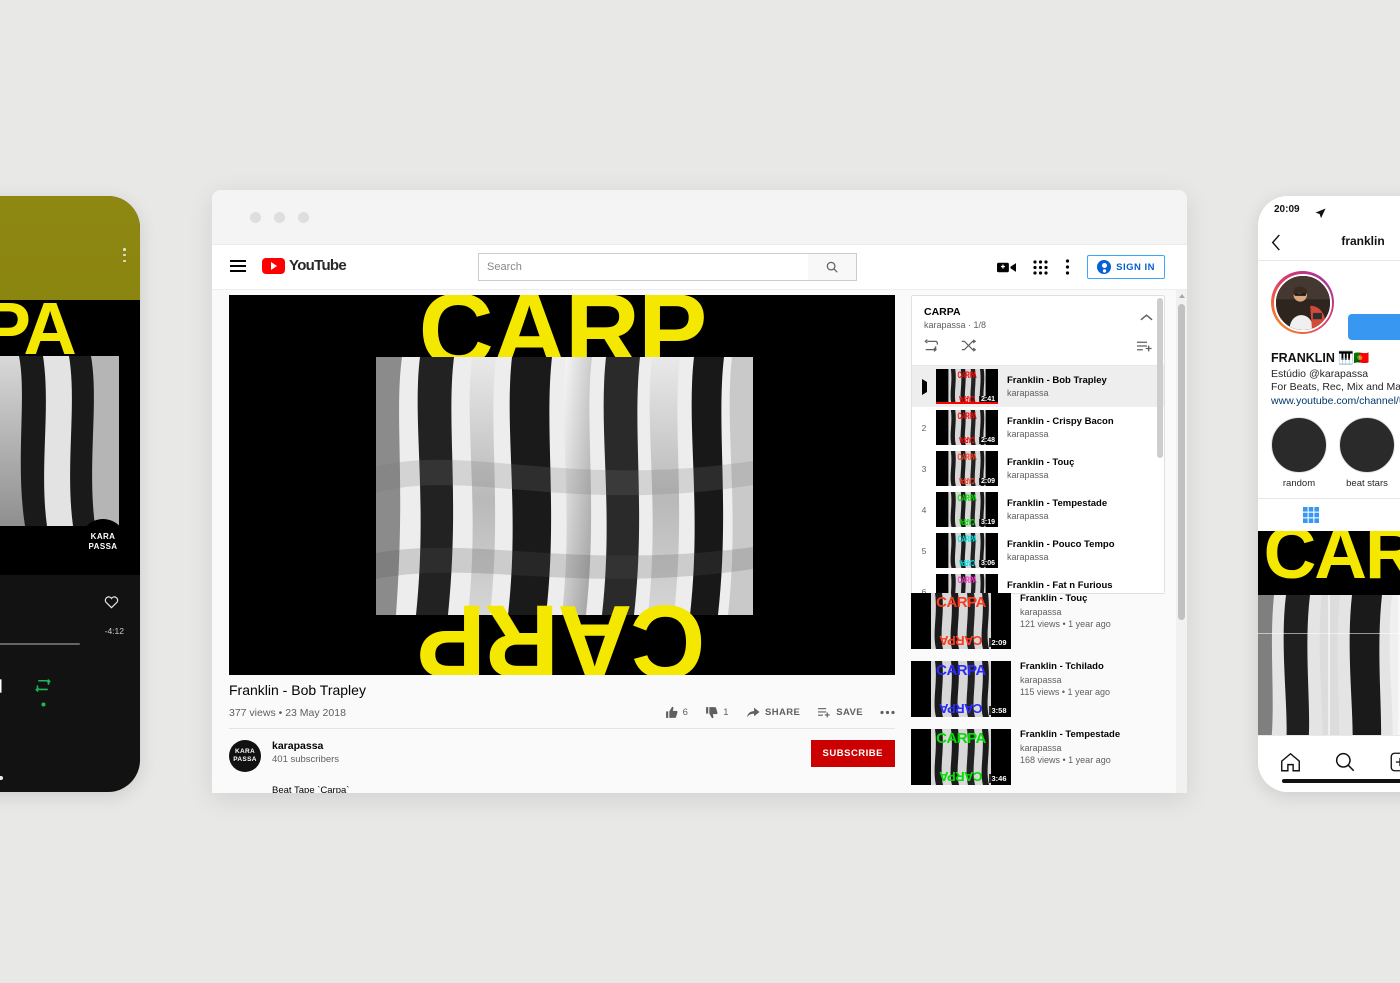  What do you see at coordinates (297, 690) in the screenshot?
I see `video-title: Franklin - Bob Trapley` at bounding box center [297, 690].